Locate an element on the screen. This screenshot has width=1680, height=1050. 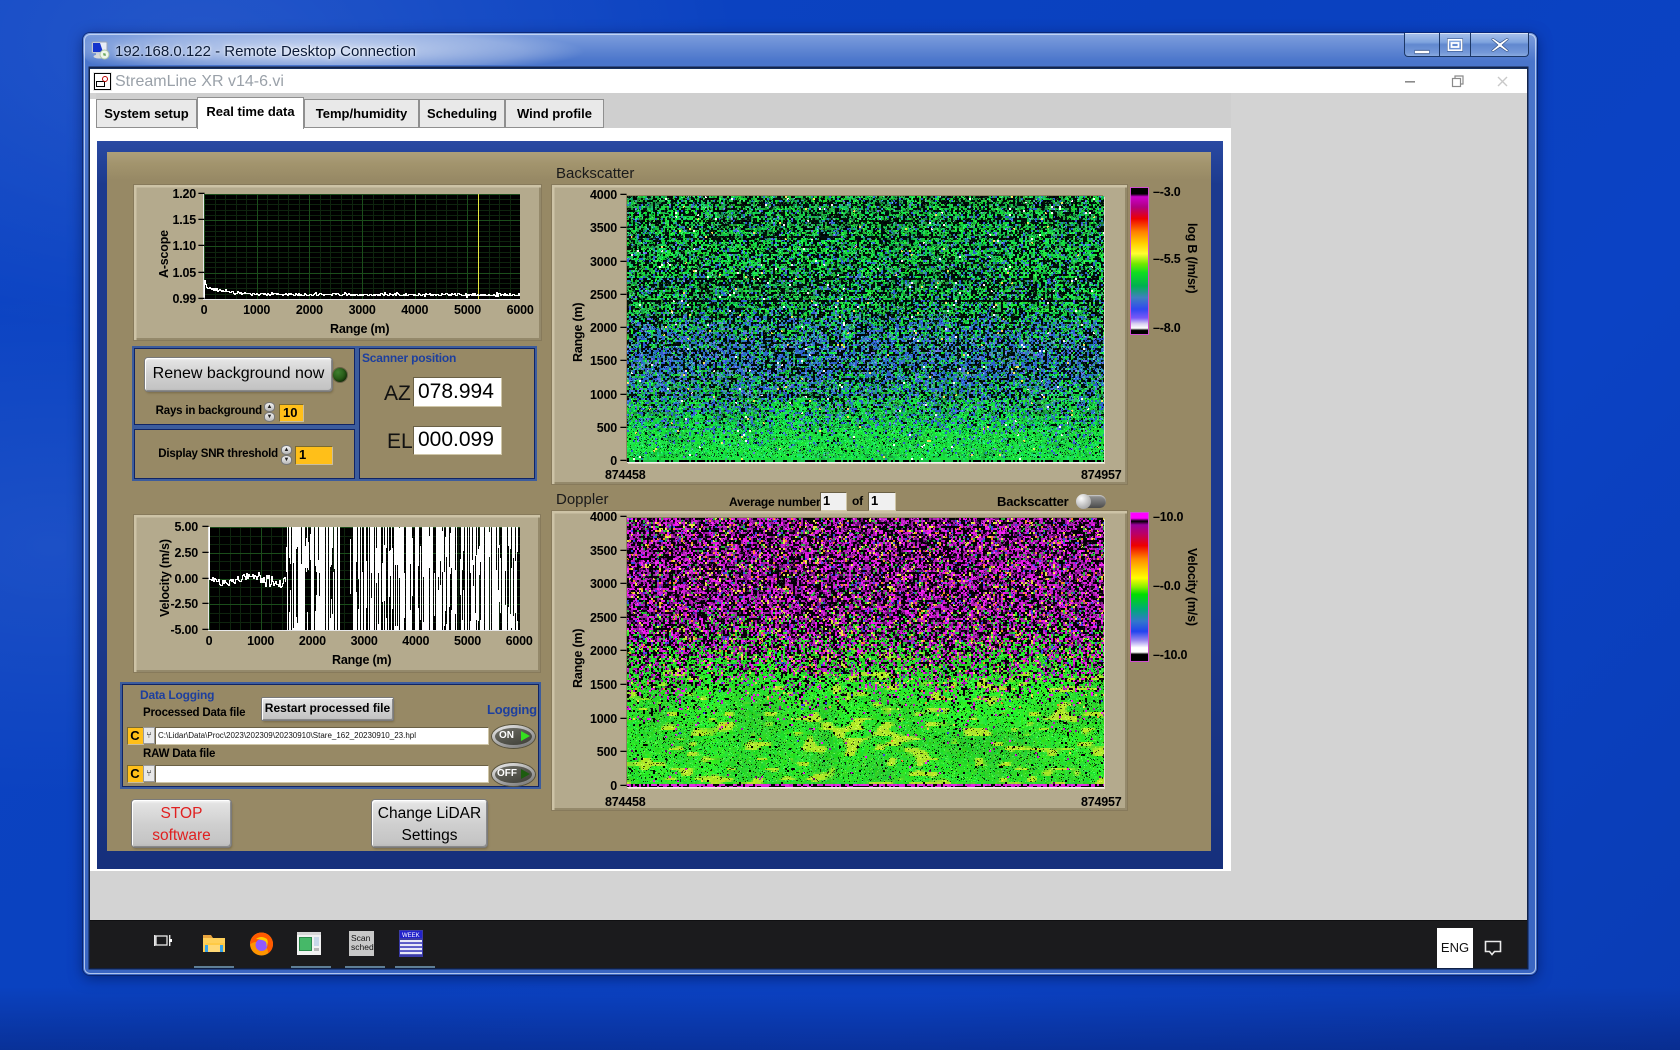
svg-text: sched is located at coordinates (362, 947).